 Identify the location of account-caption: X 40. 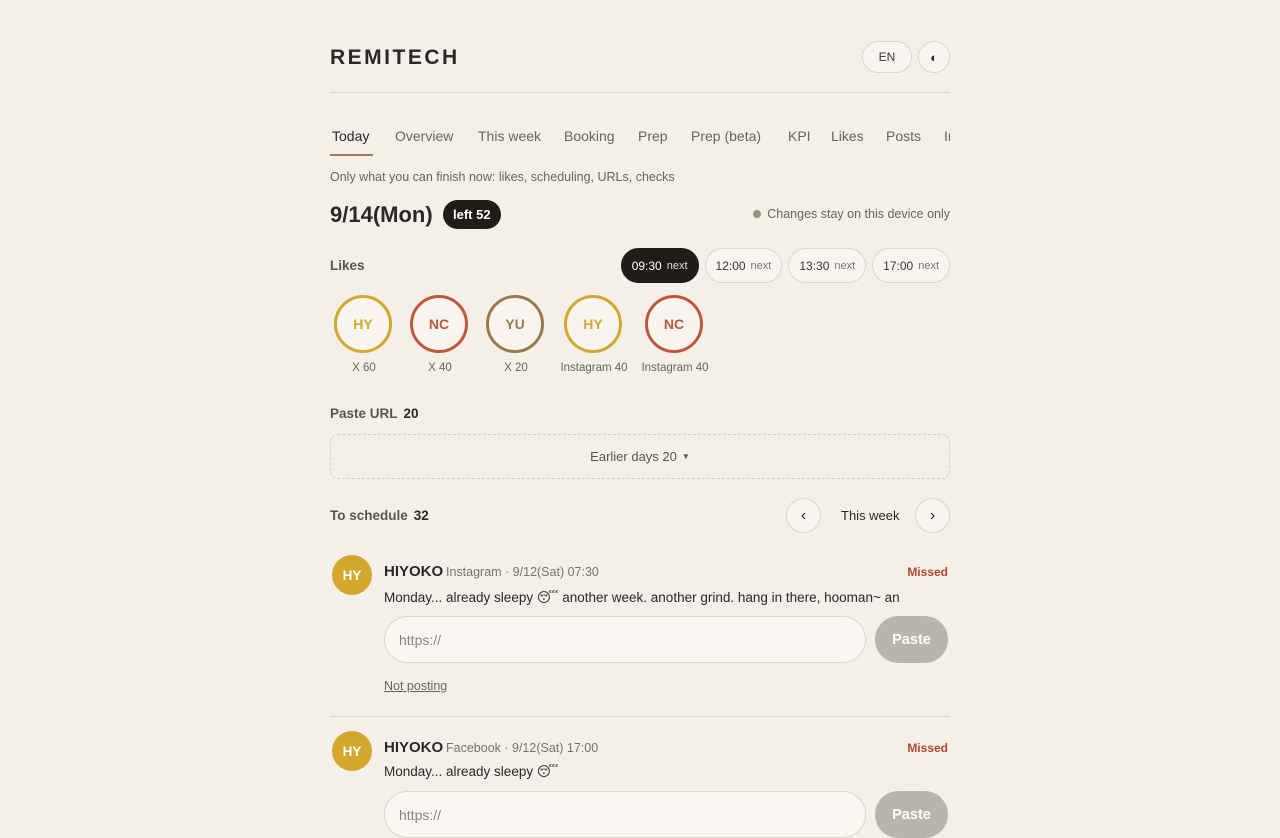
(440, 368).